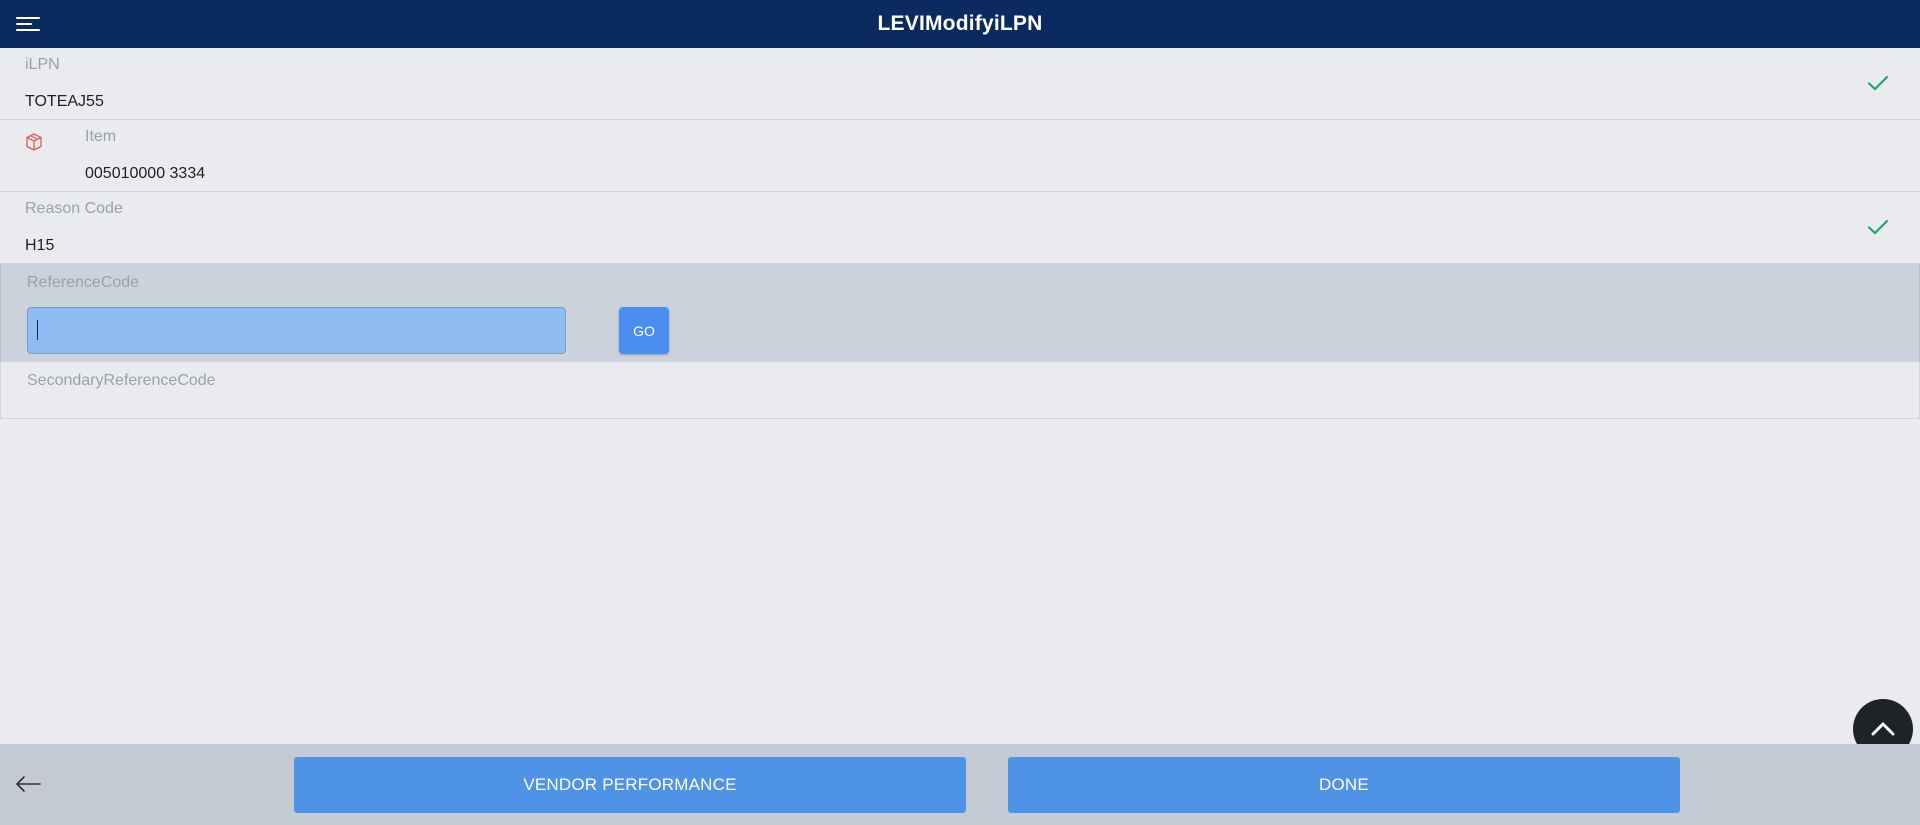 Image resolution: width=1920 pixels, height=825 pixels. What do you see at coordinates (960, 156) in the screenshot?
I see `item-row: Item 005010000 3334` at bounding box center [960, 156].